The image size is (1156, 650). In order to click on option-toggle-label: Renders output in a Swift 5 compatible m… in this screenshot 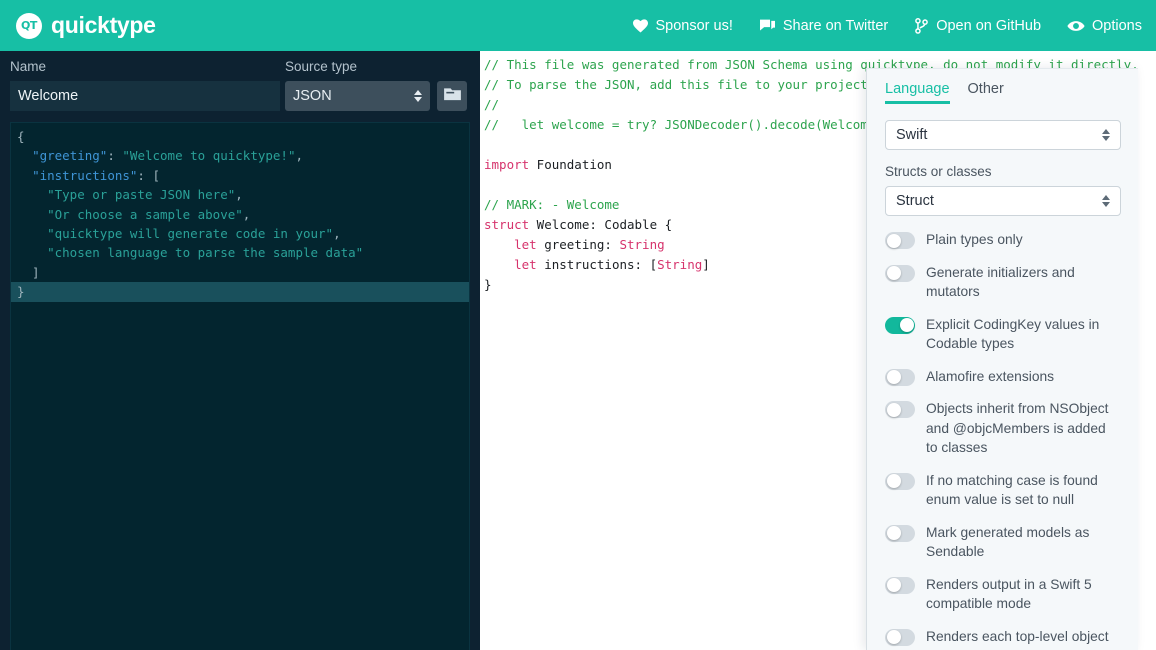, I will do `click(1009, 594)`.